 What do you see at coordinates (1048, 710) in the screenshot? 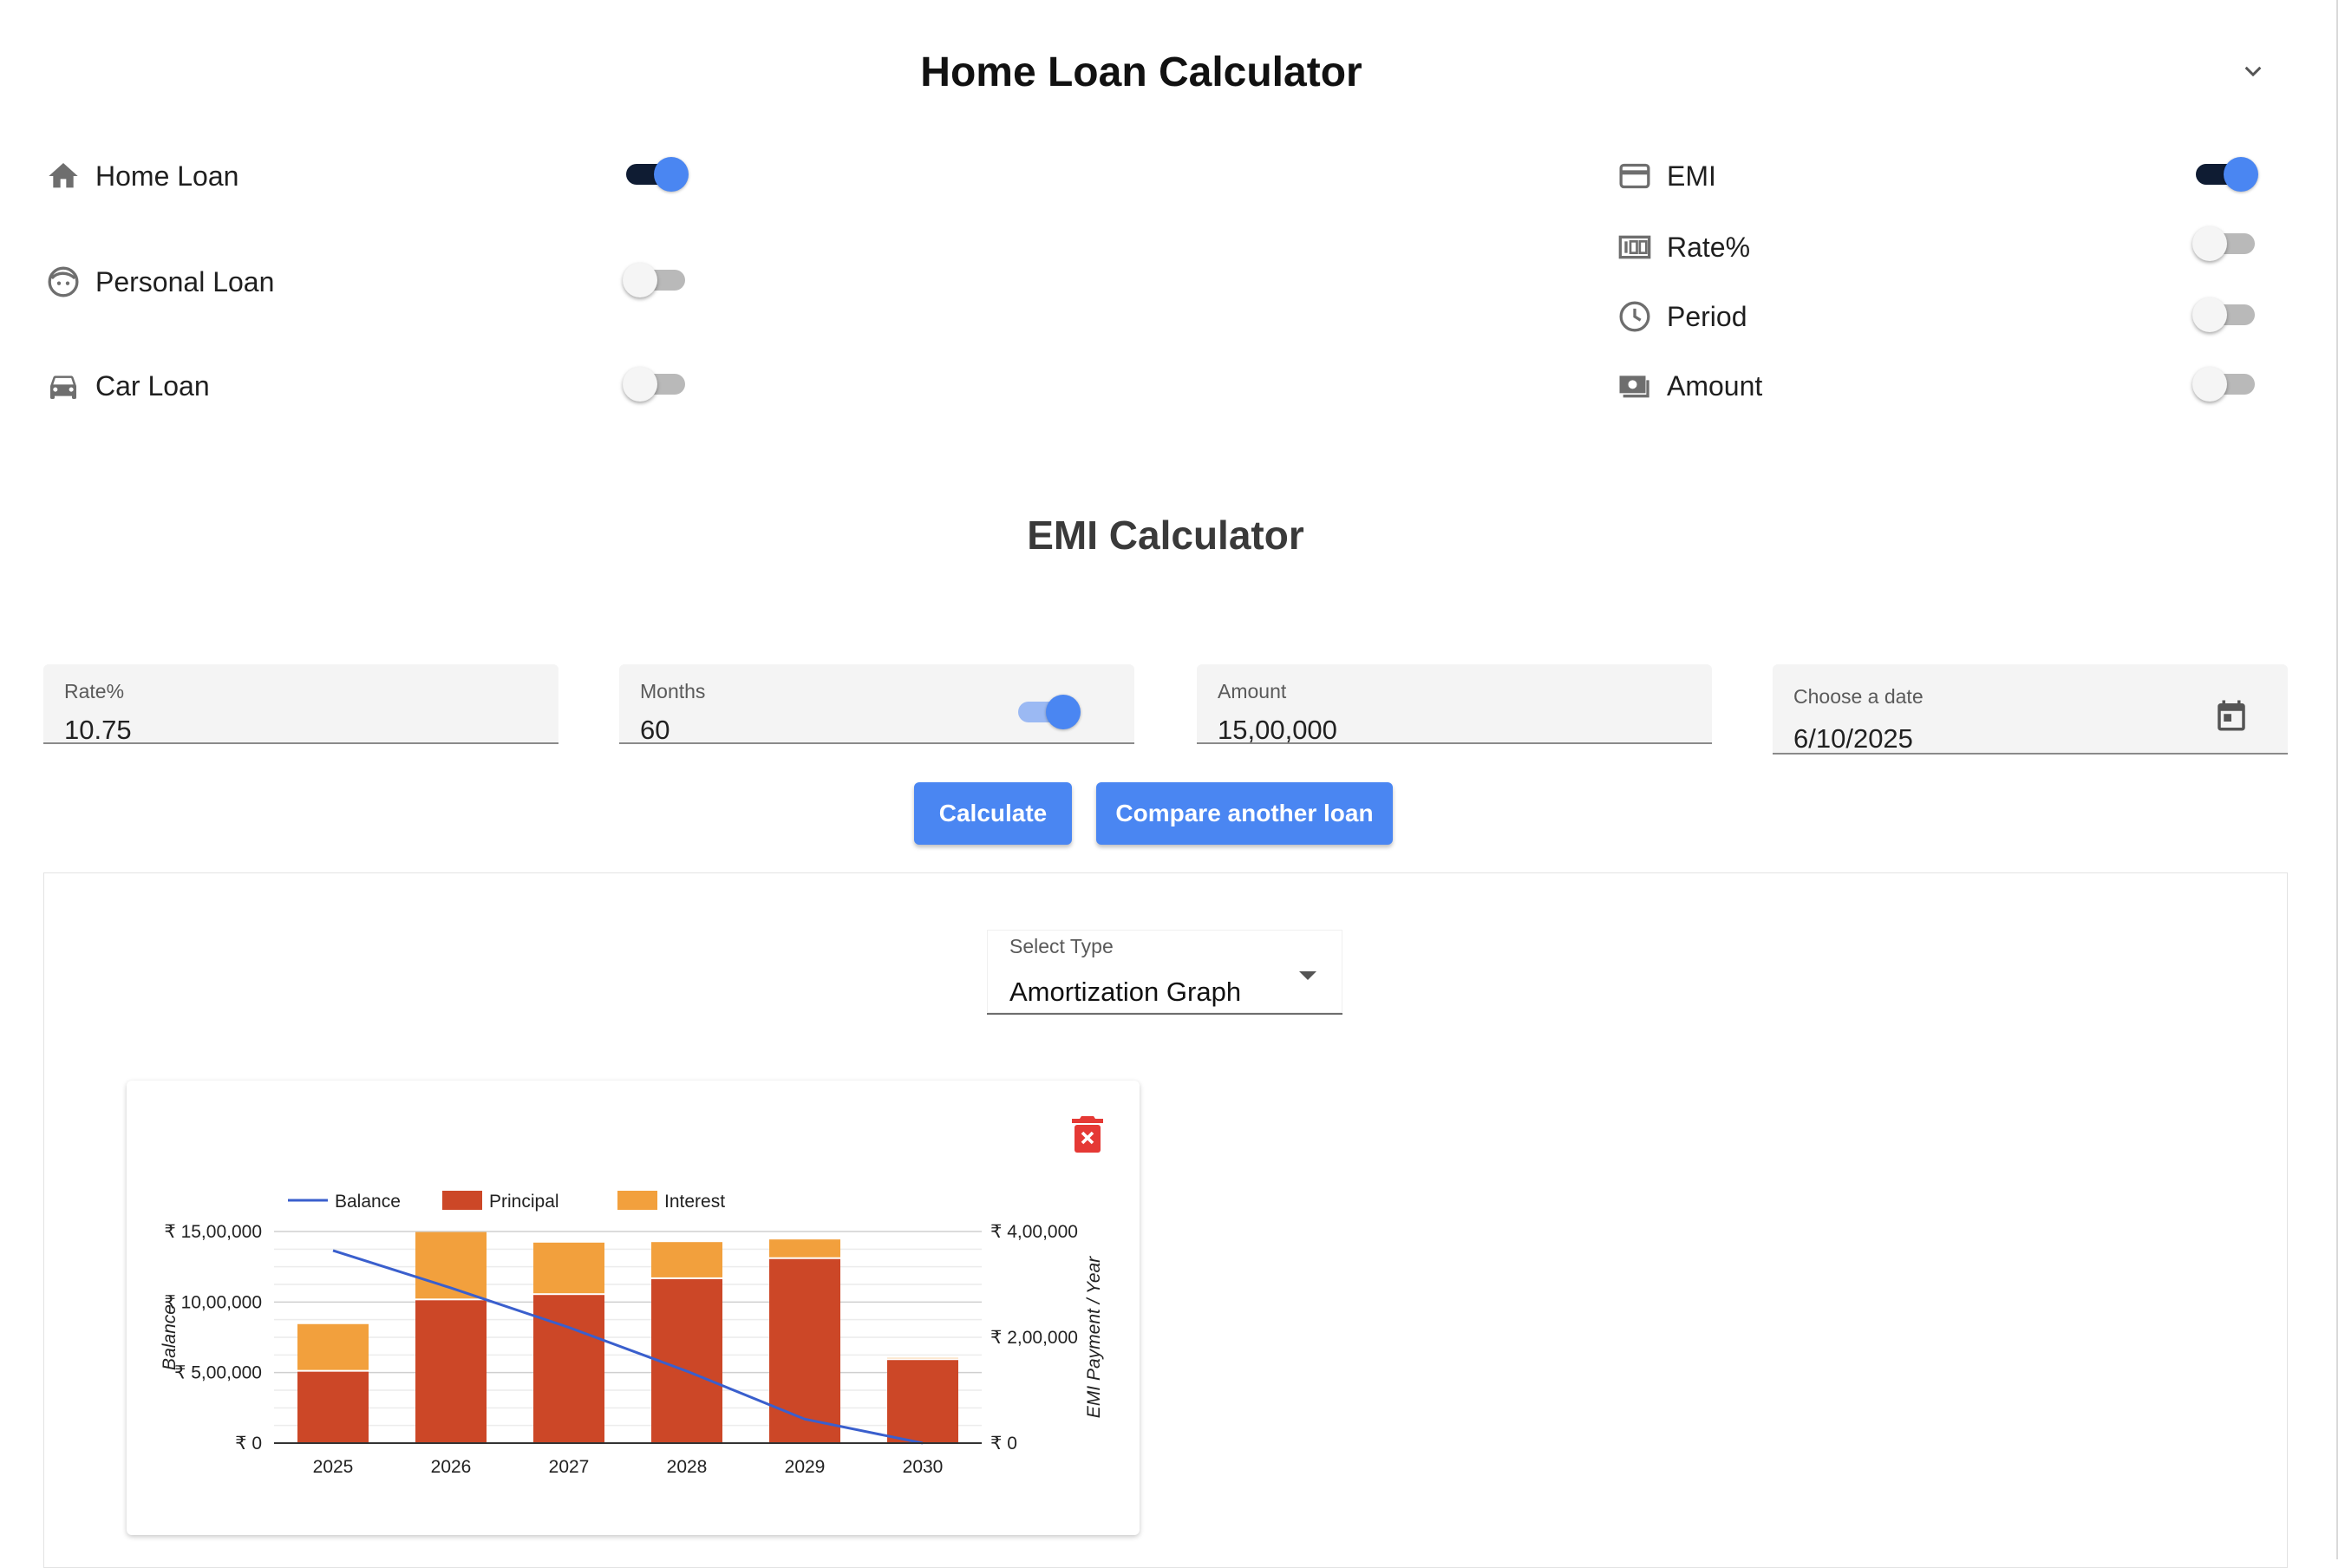
I see `months-unit-toggle` at bounding box center [1048, 710].